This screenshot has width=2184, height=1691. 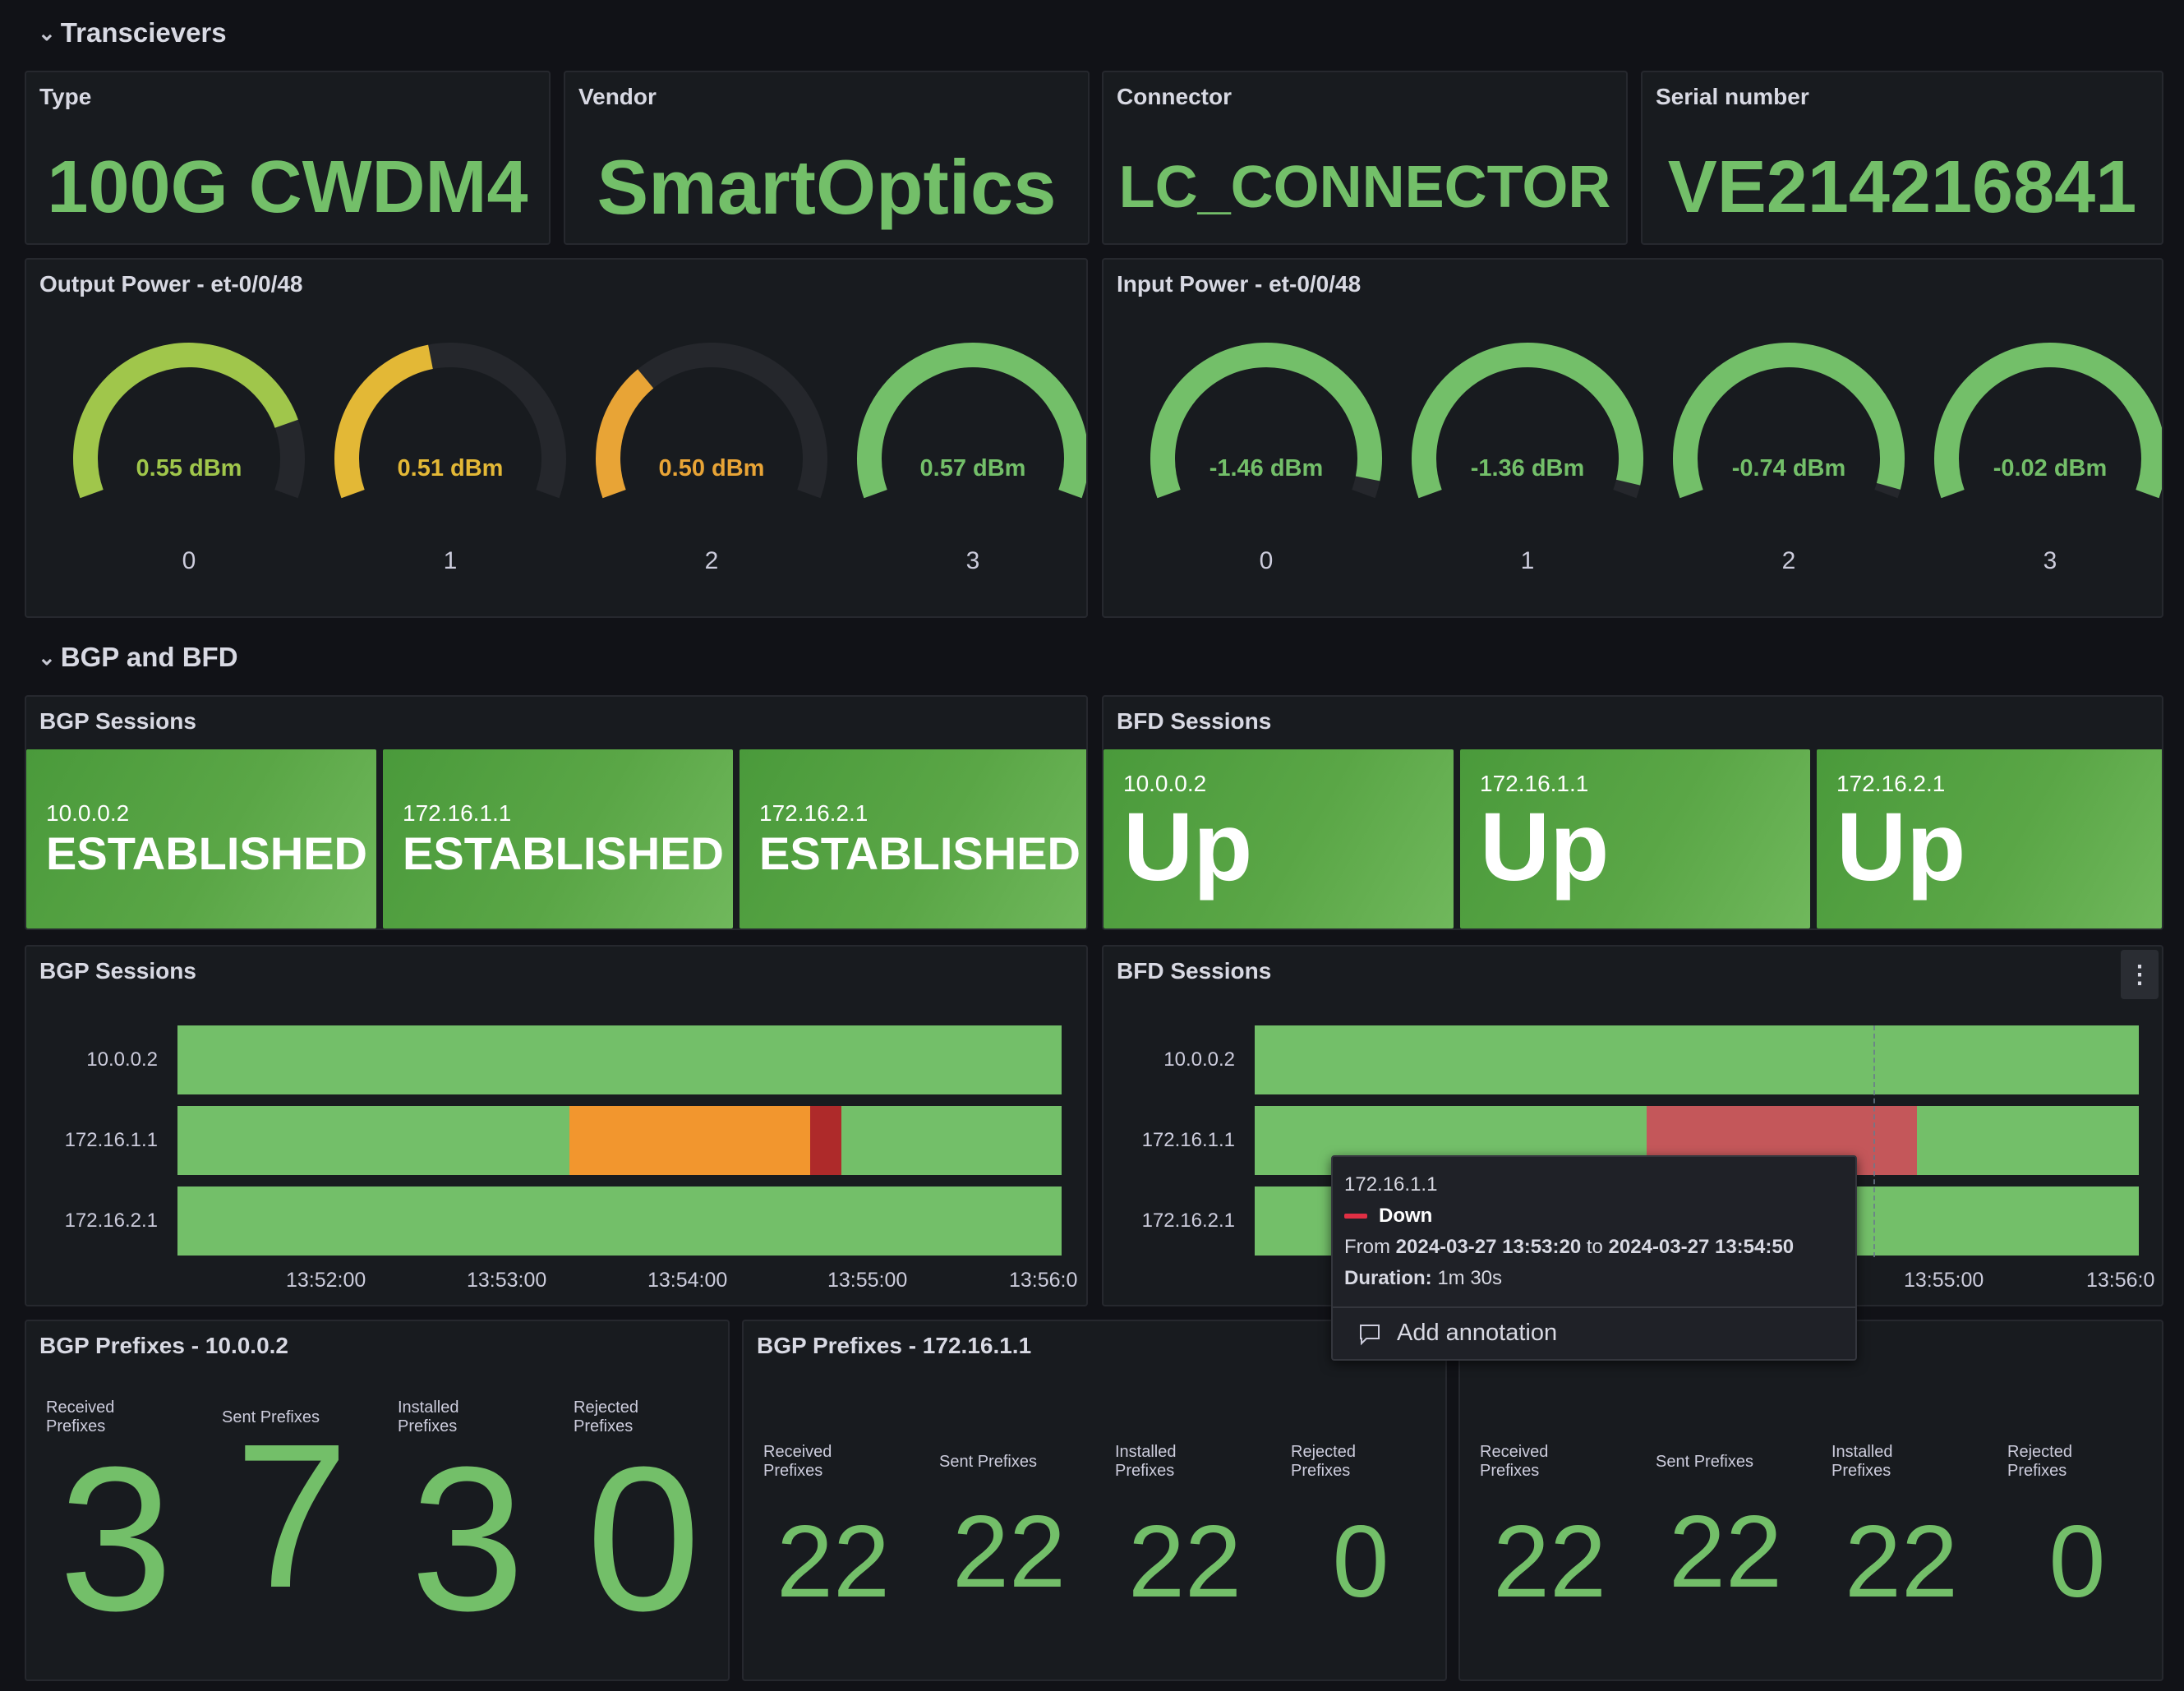 I want to click on panel-title: Vendor, so click(x=617, y=96).